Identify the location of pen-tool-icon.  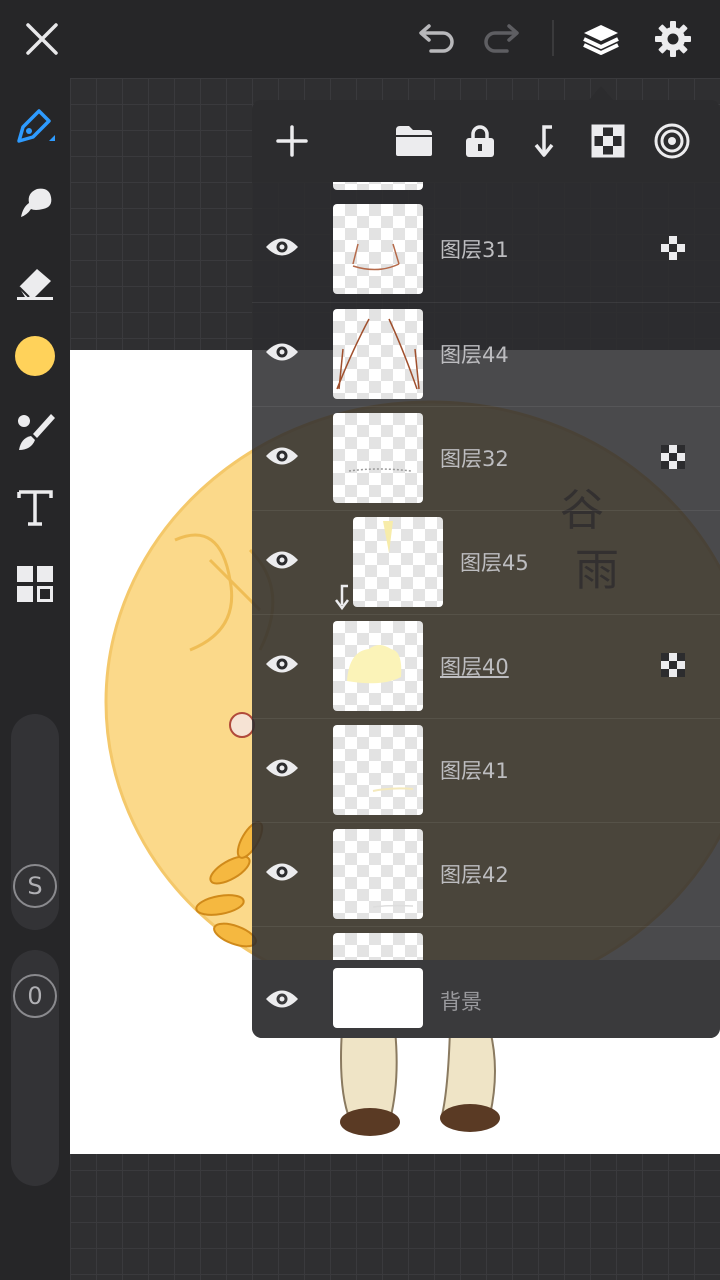
(36, 126).